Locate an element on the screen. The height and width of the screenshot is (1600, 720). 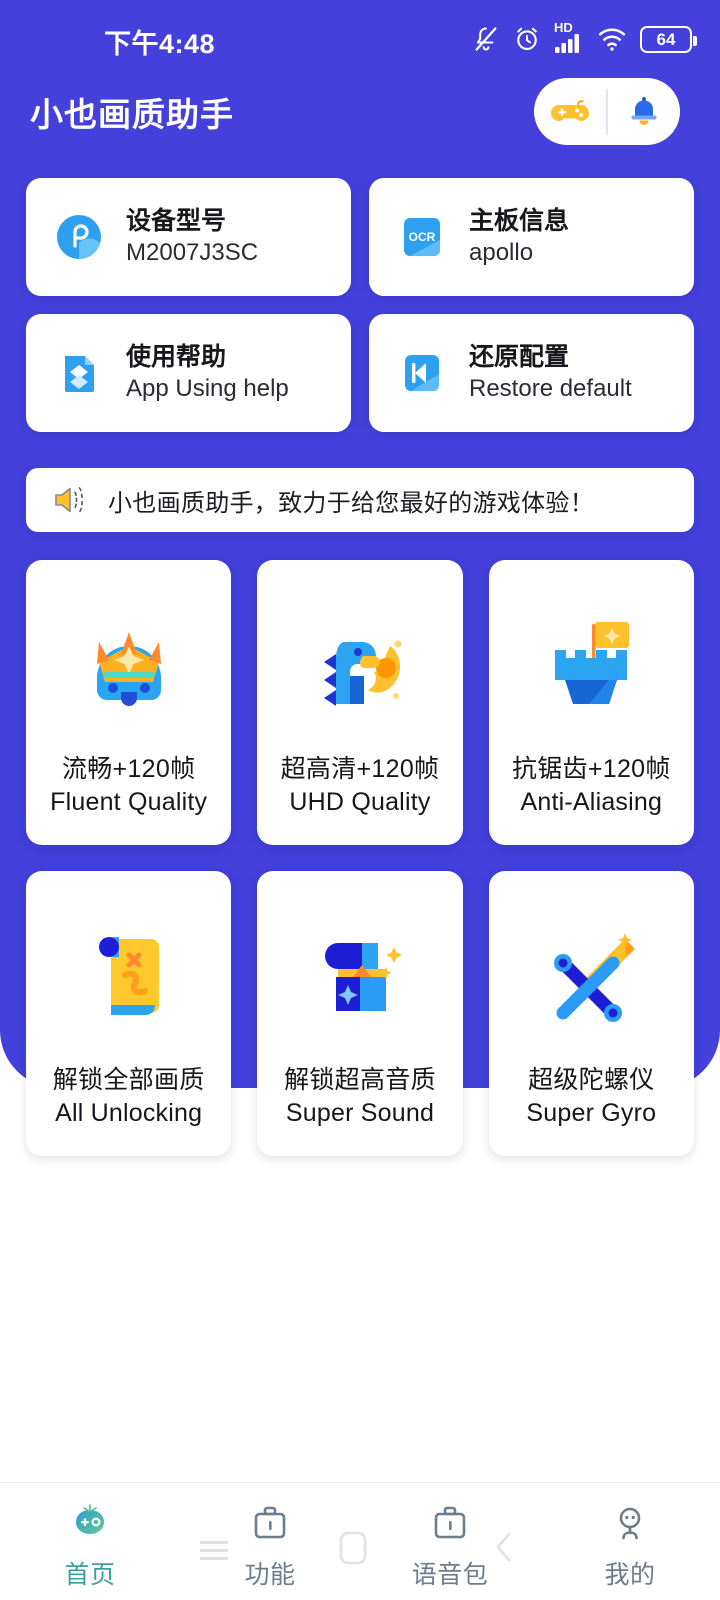
nav-item-functions: 功能 is located at coordinates (270, 1546).